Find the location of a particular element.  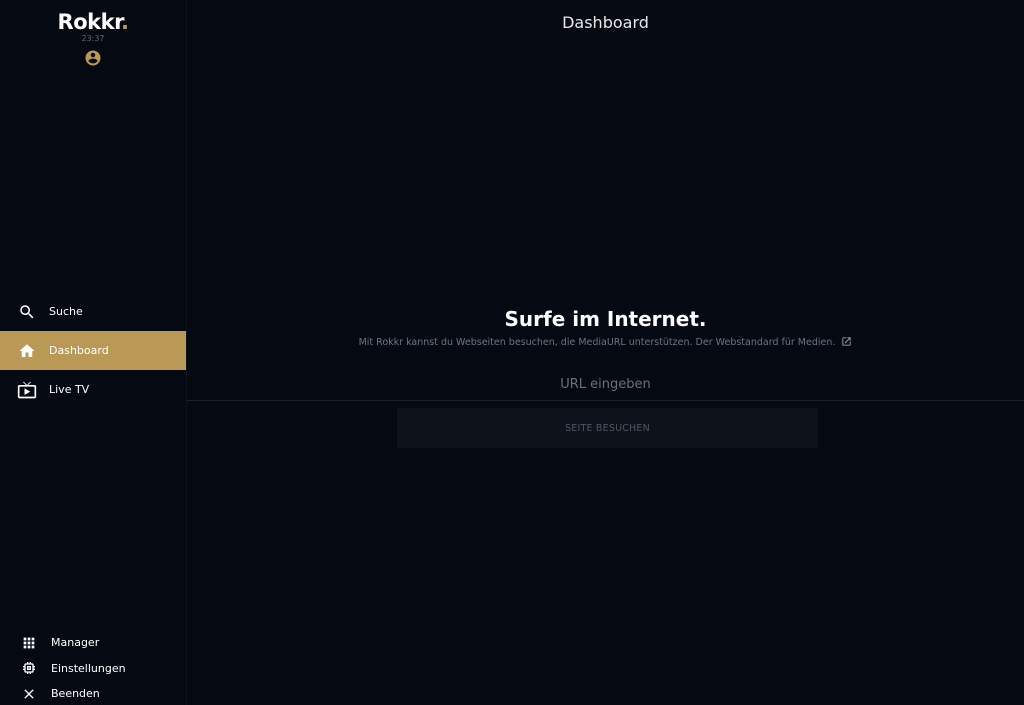

open-in-new-icon is located at coordinates (846, 341).